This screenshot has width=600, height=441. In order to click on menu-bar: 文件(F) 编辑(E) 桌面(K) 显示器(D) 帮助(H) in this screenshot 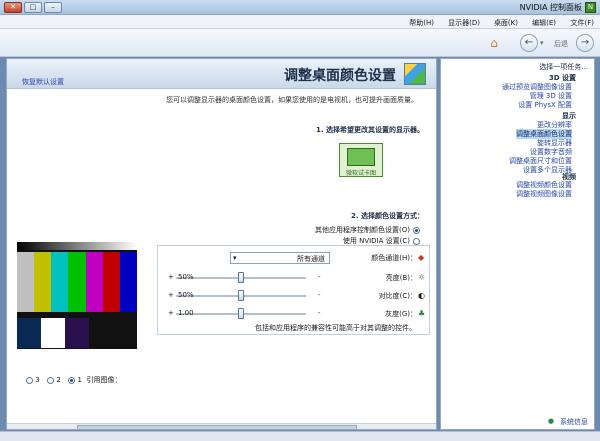, I will do `click(300, 22)`.